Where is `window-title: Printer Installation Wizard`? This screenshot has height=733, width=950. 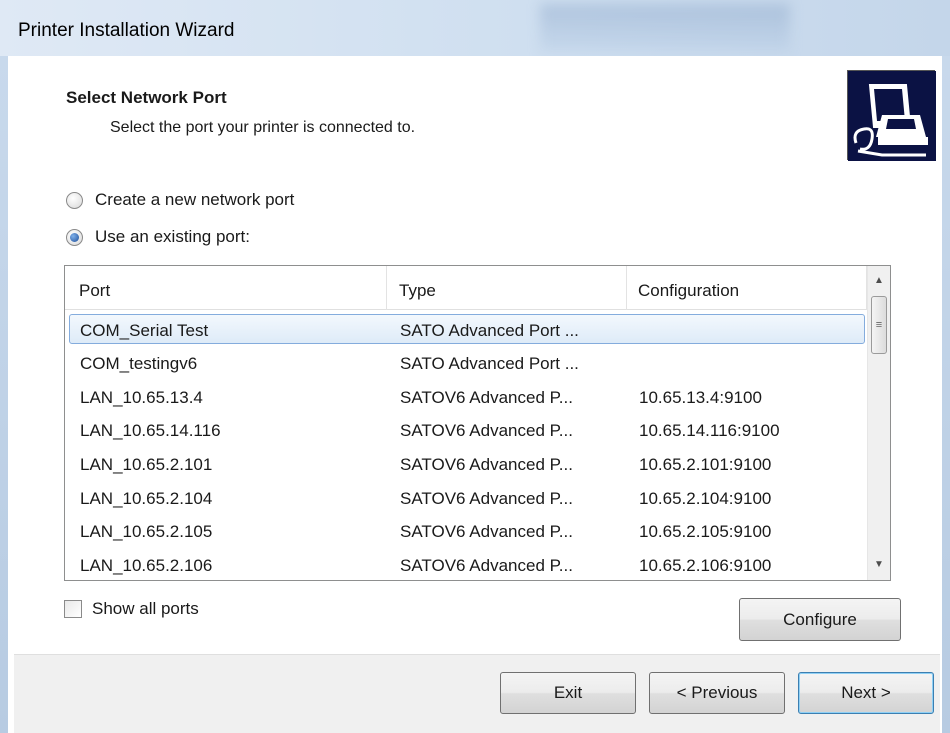 window-title: Printer Installation Wizard is located at coordinates (126, 30).